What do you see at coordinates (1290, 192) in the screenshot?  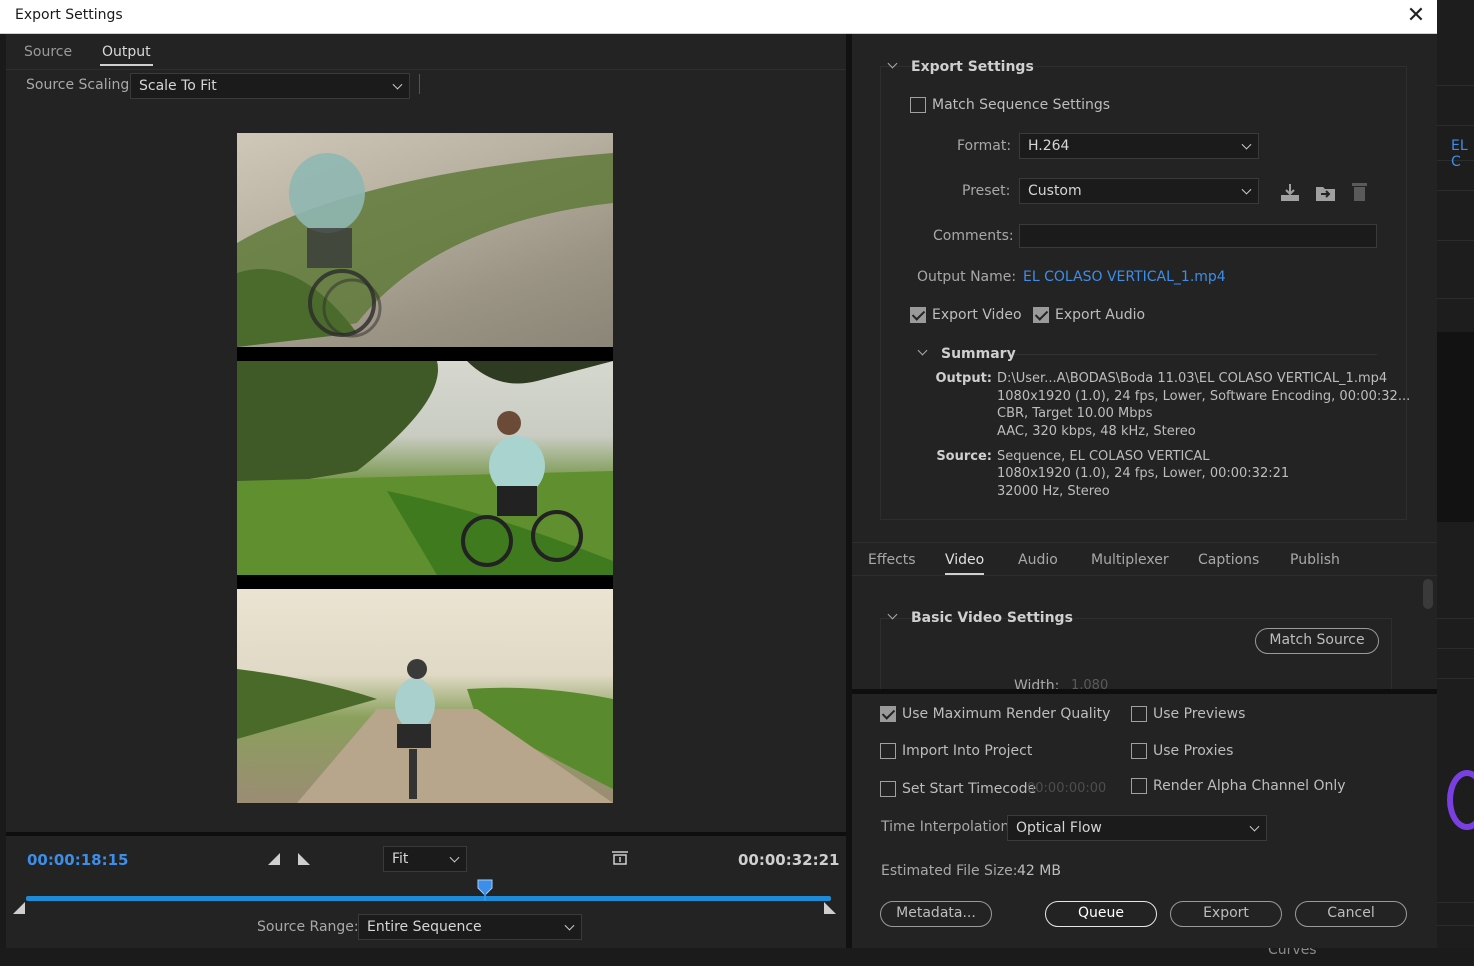 I see `save-preset-icon` at bounding box center [1290, 192].